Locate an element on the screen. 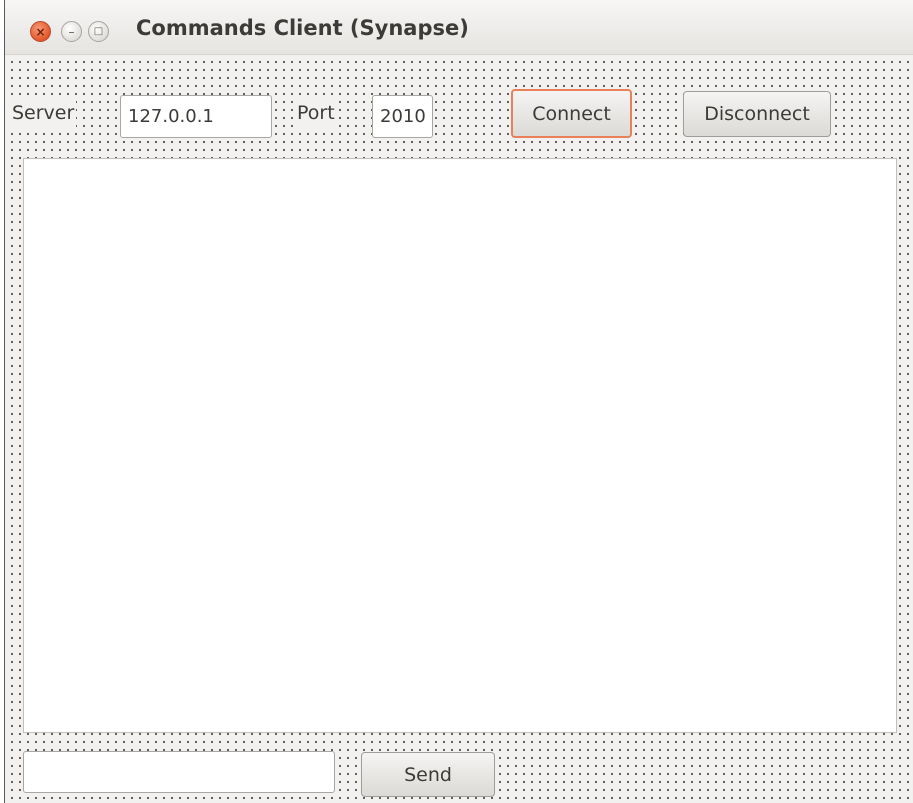 The height and width of the screenshot is (803, 913). connect-button: Connect is located at coordinates (571, 113).